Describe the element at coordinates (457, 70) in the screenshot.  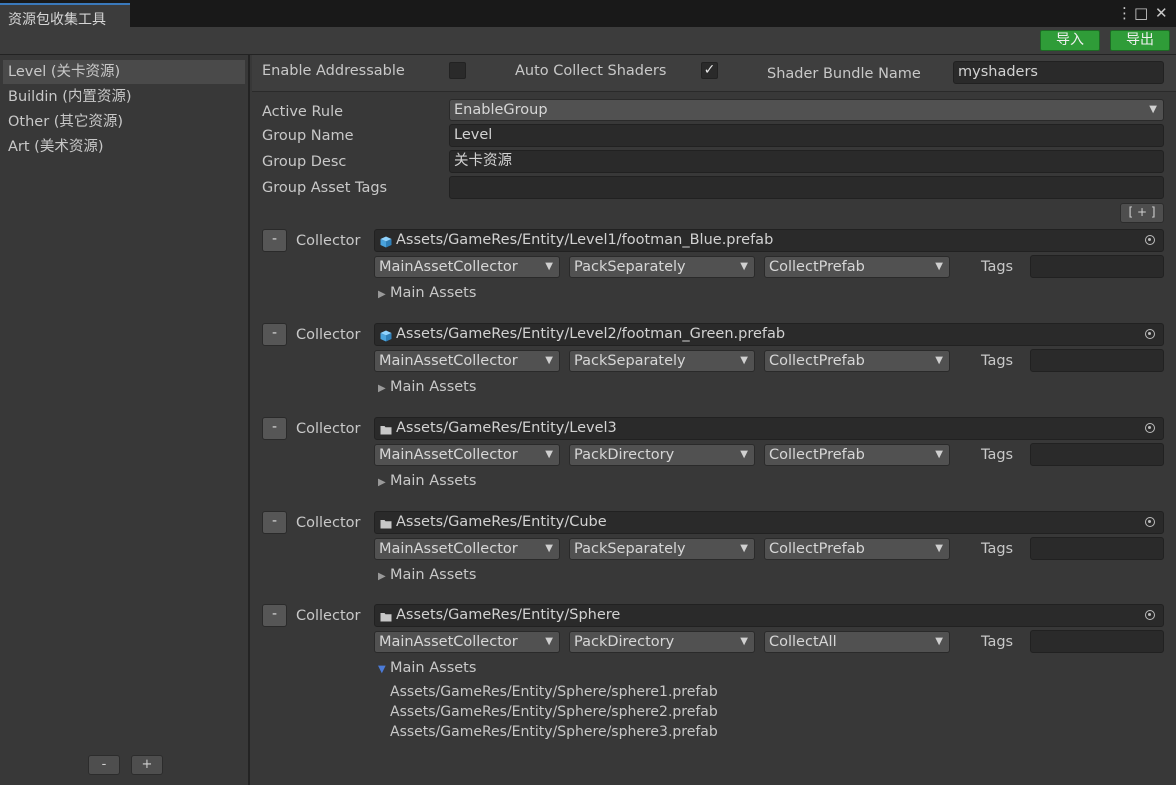
I see `enable-addressable-checkbox` at that location.